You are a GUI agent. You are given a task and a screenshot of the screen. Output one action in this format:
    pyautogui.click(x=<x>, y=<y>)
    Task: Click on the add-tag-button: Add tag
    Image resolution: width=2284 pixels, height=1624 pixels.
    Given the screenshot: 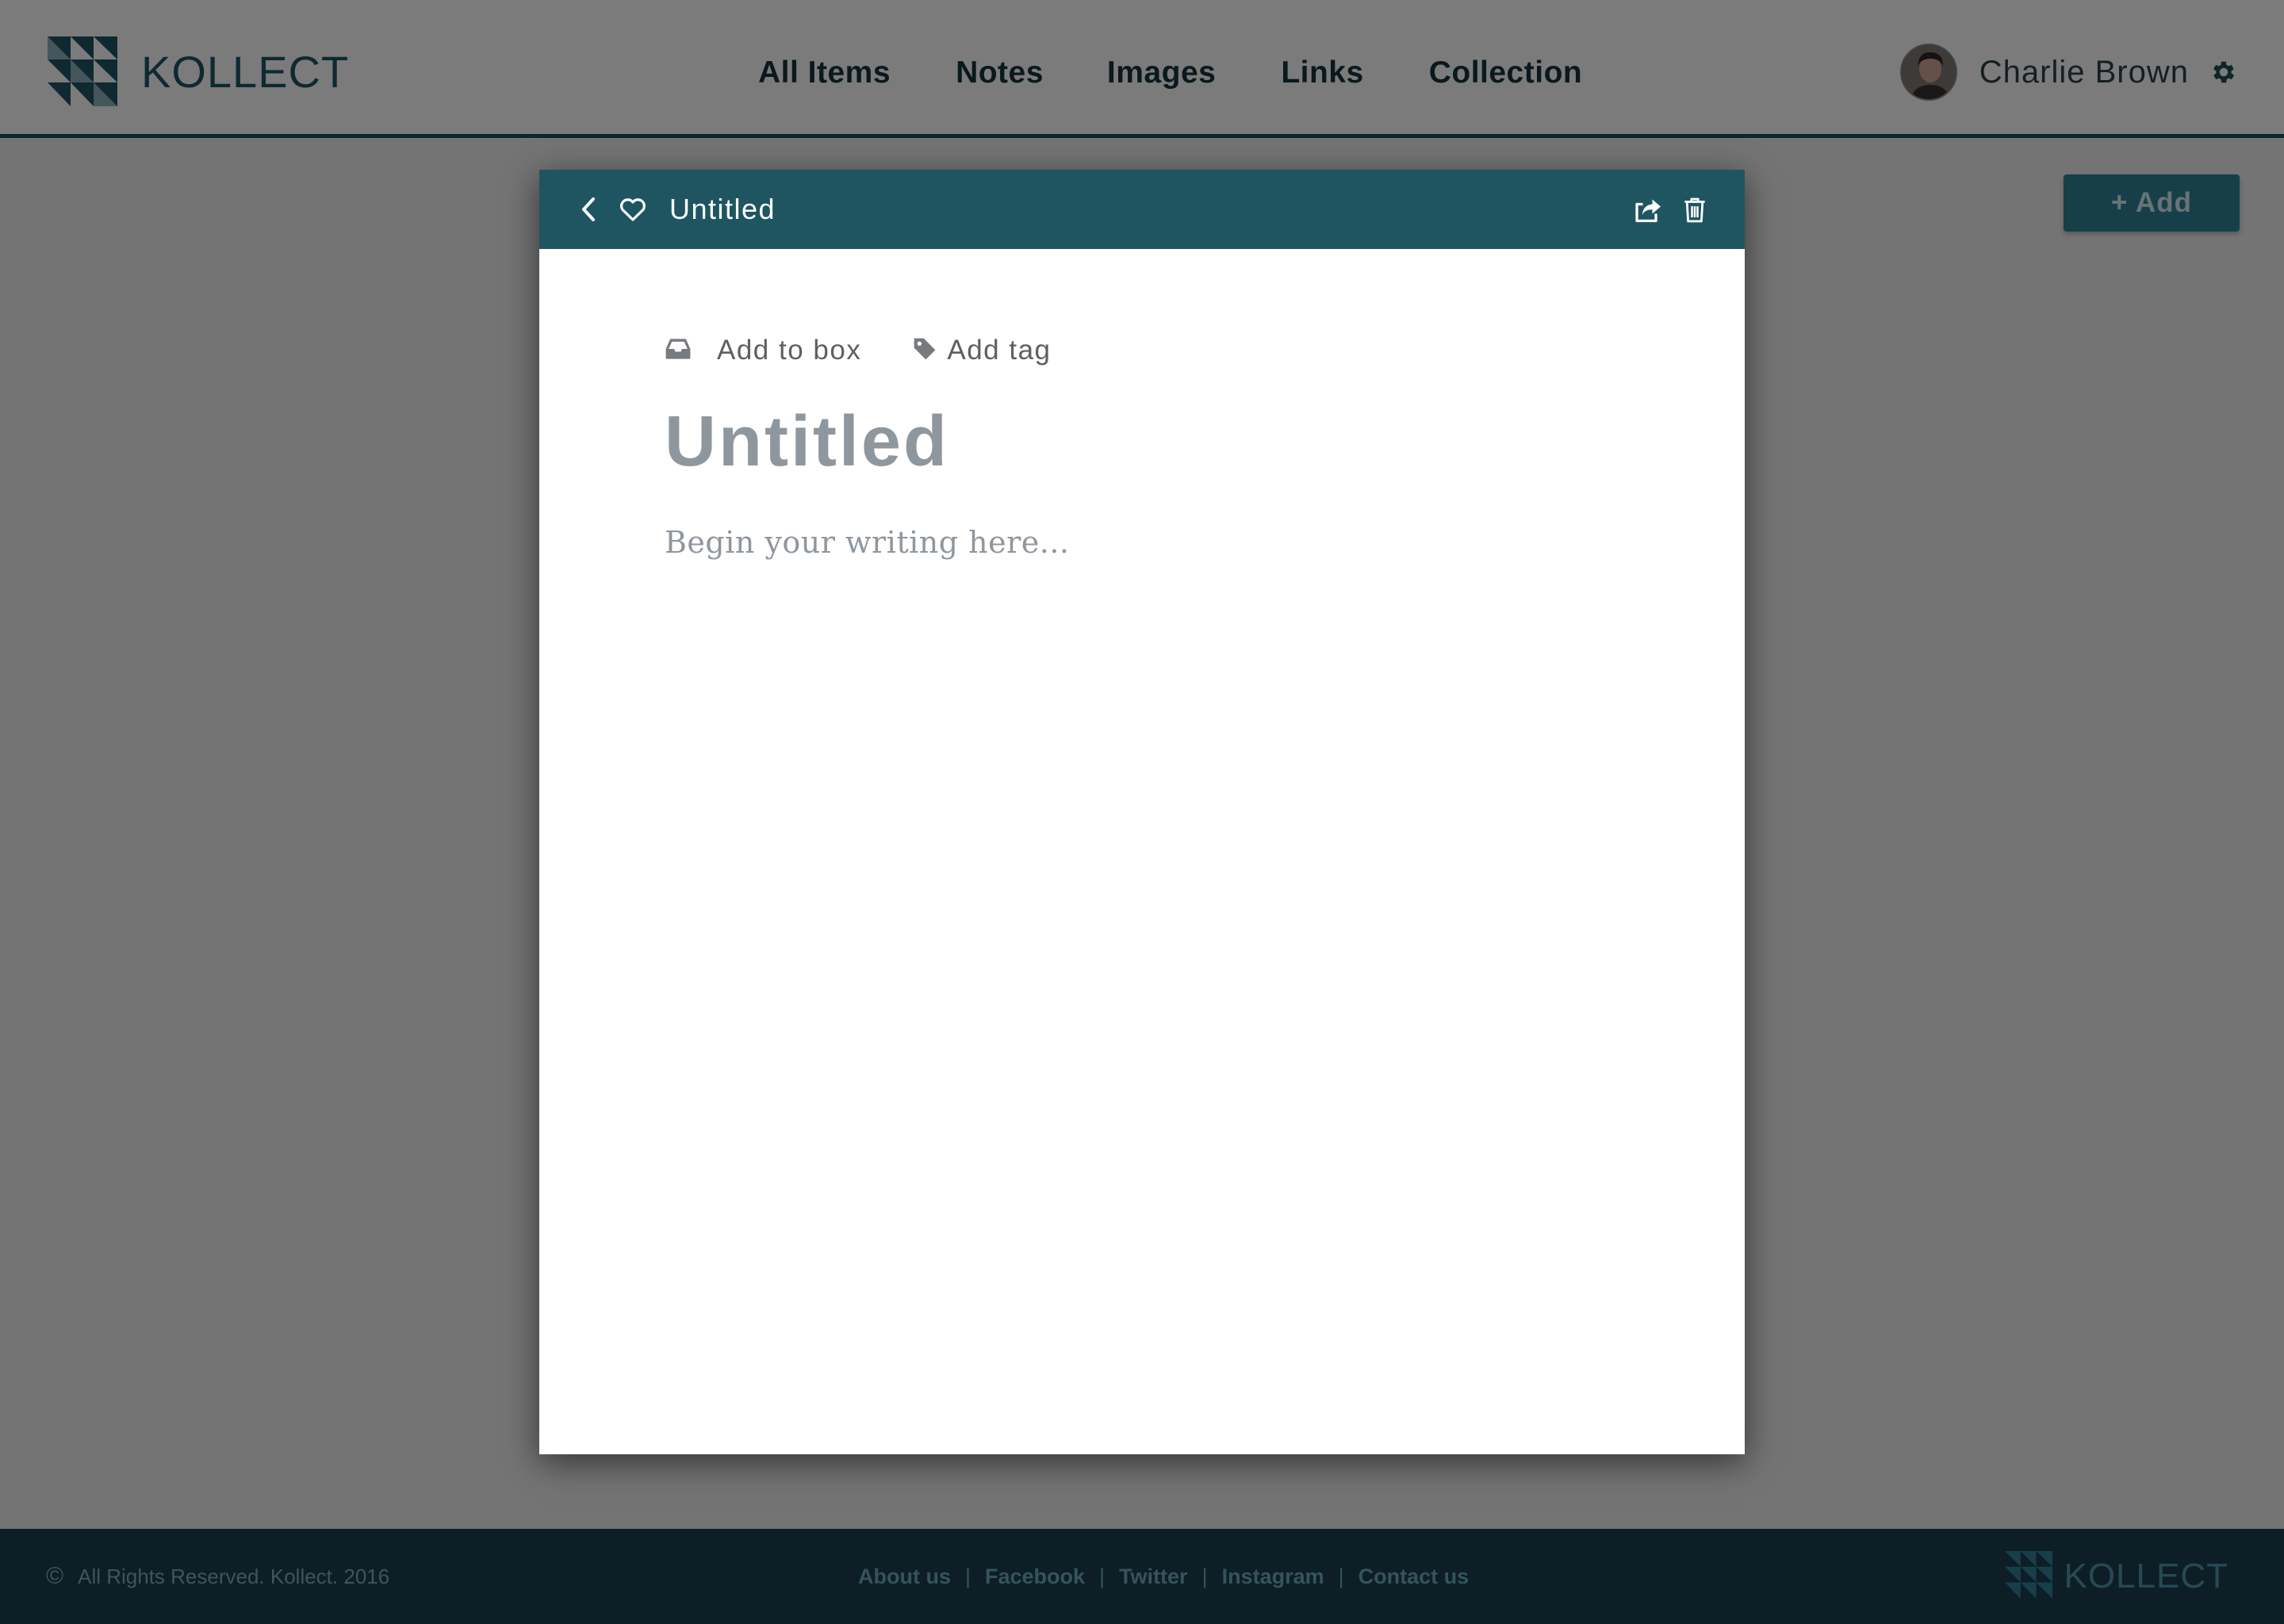 What is the action you would take?
    pyautogui.click(x=981, y=350)
    